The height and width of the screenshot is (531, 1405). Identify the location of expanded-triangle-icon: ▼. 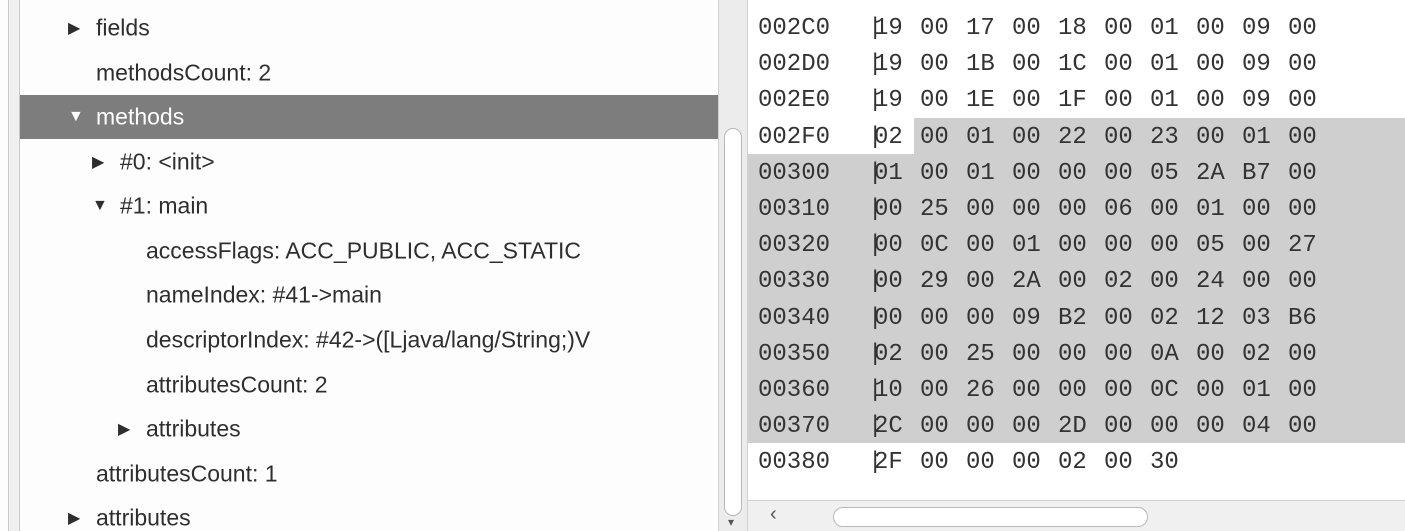
(76, 117).